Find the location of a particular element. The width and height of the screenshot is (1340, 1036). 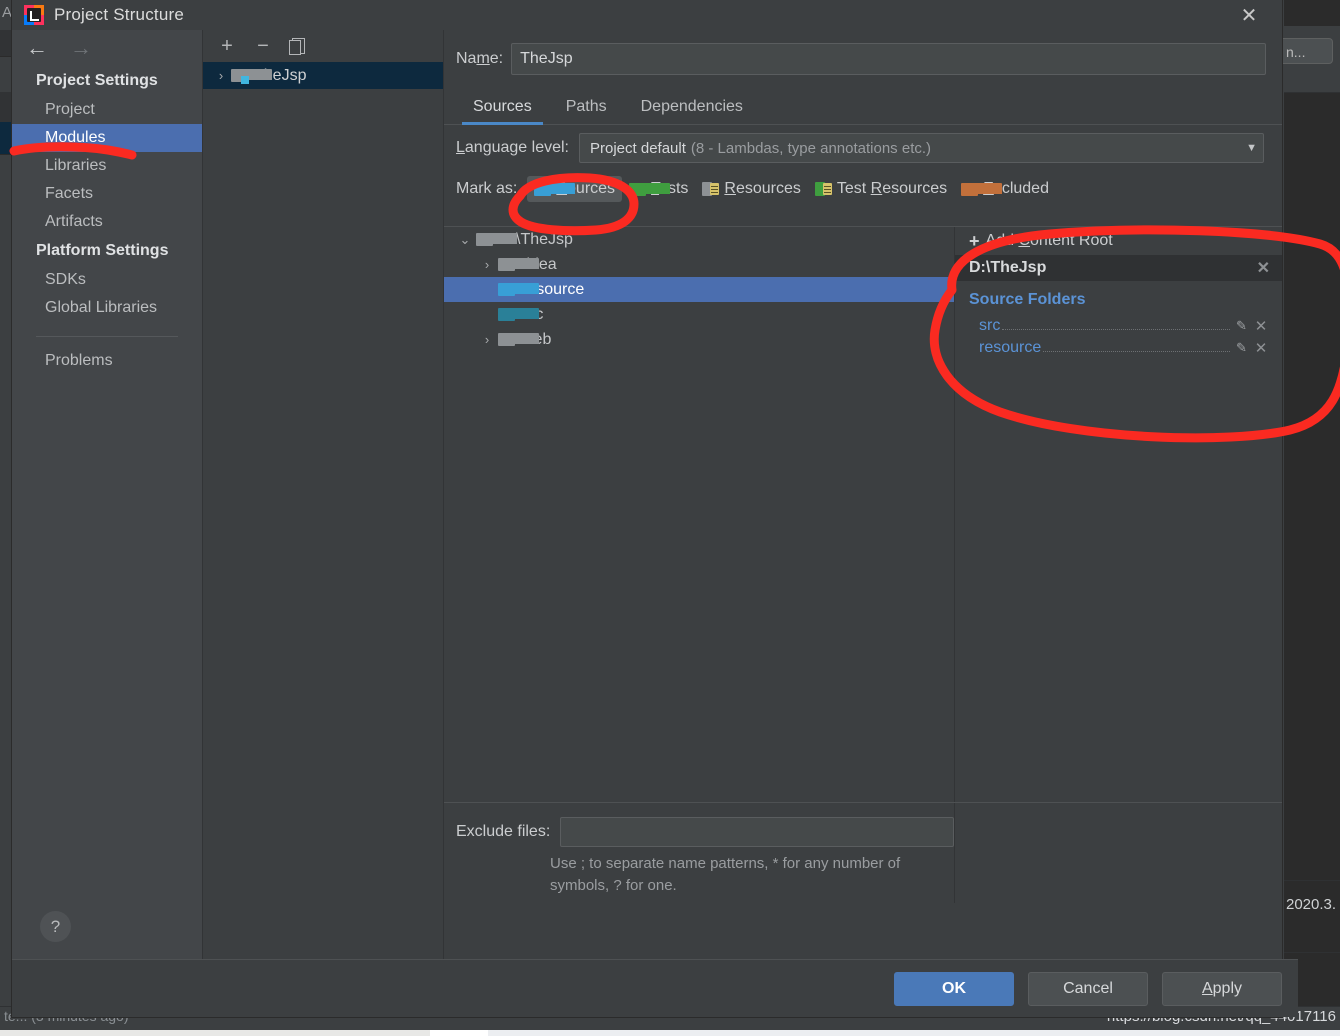

tab-dependencies: Dependencies is located at coordinates (692, 111).